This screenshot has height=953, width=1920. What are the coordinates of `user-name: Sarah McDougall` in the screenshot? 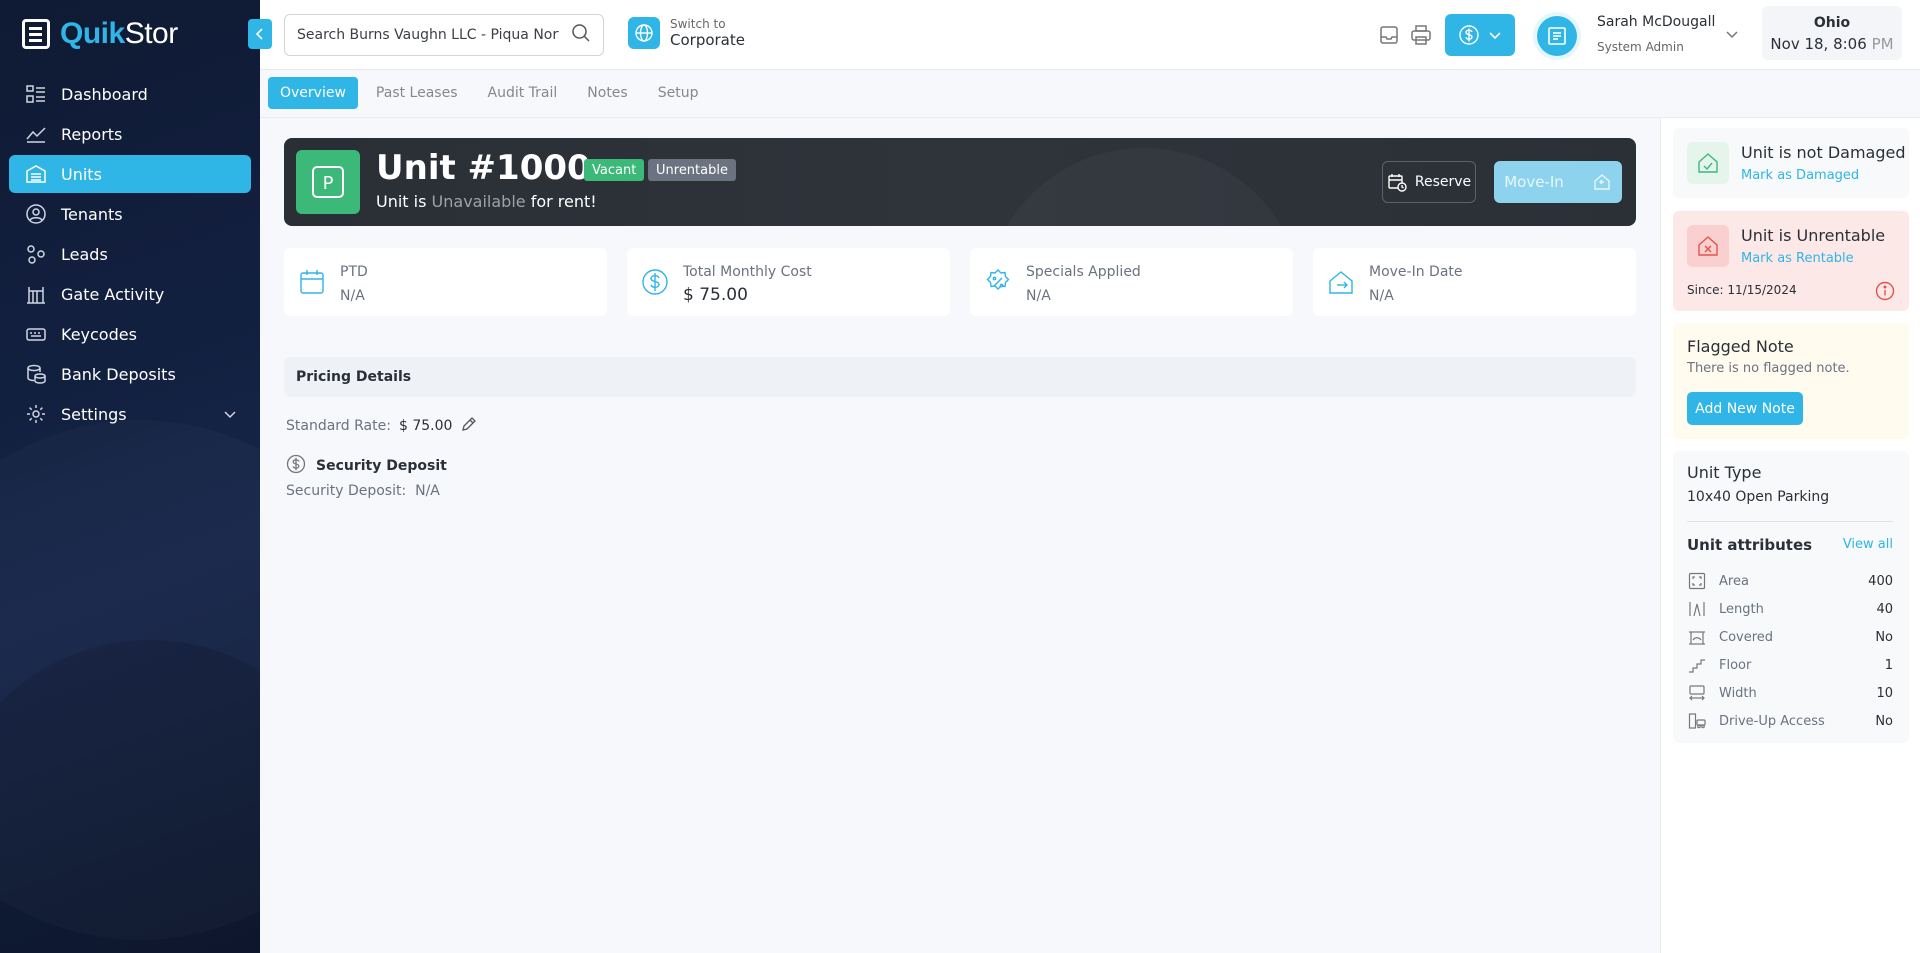 It's located at (1656, 22).